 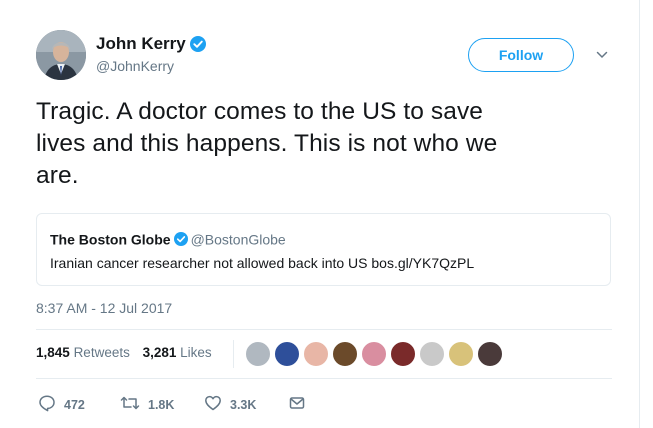 What do you see at coordinates (61, 55) in the screenshot?
I see `author-avatar` at bounding box center [61, 55].